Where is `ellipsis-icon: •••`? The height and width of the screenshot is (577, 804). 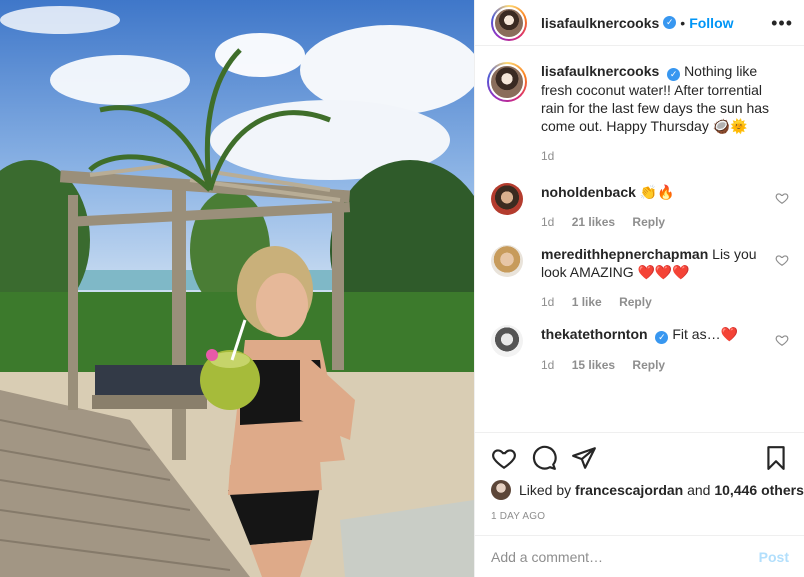 ellipsis-icon: ••• is located at coordinates (782, 23).